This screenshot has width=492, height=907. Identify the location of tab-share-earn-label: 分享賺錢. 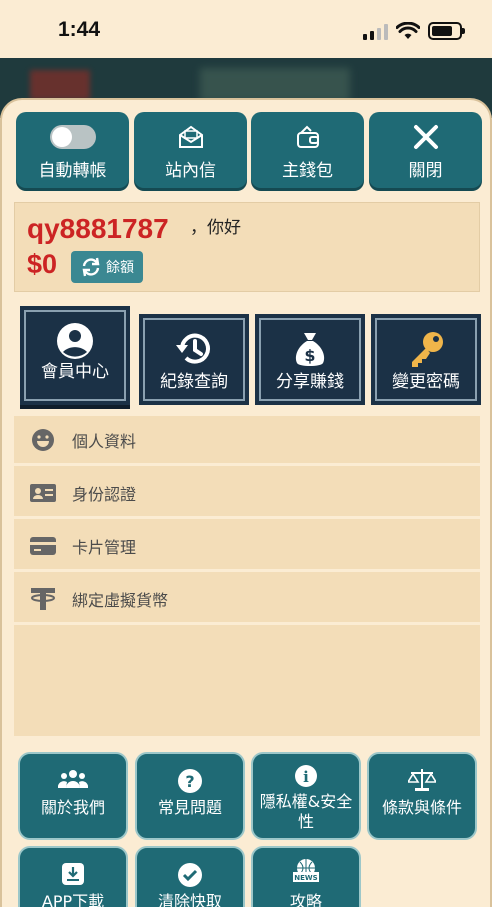
(310, 382).